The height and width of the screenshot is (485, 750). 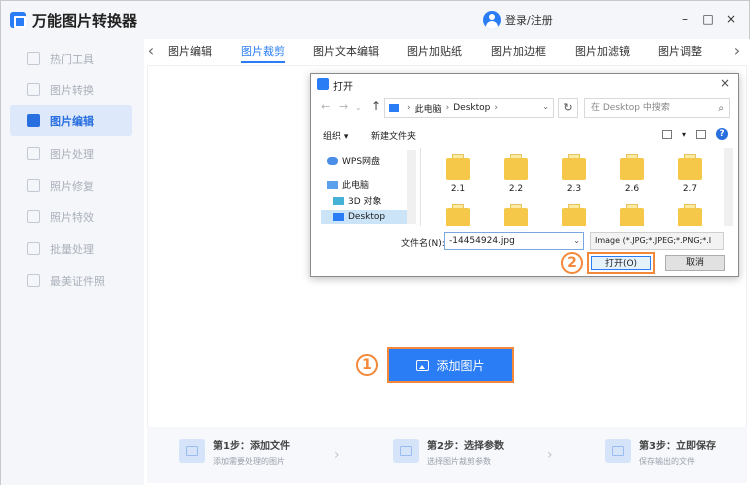 I want to click on nav-scrollbar, so click(x=411, y=187).